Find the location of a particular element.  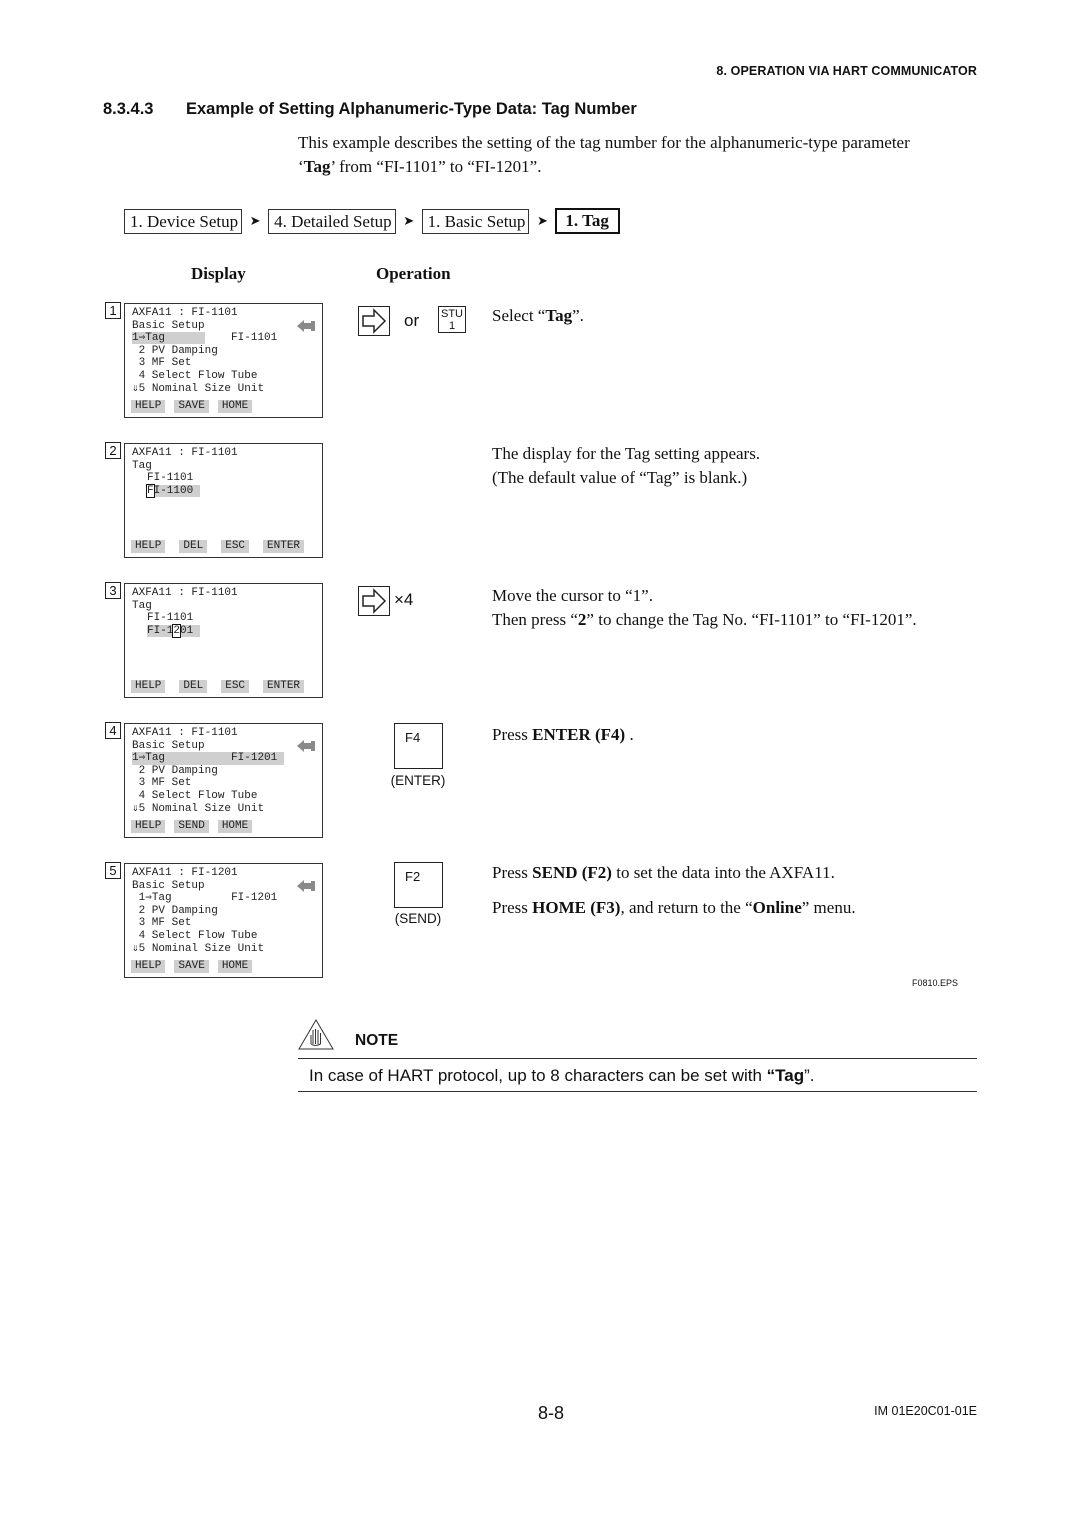

f2-key-icon: F2 is located at coordinates (418, 885).